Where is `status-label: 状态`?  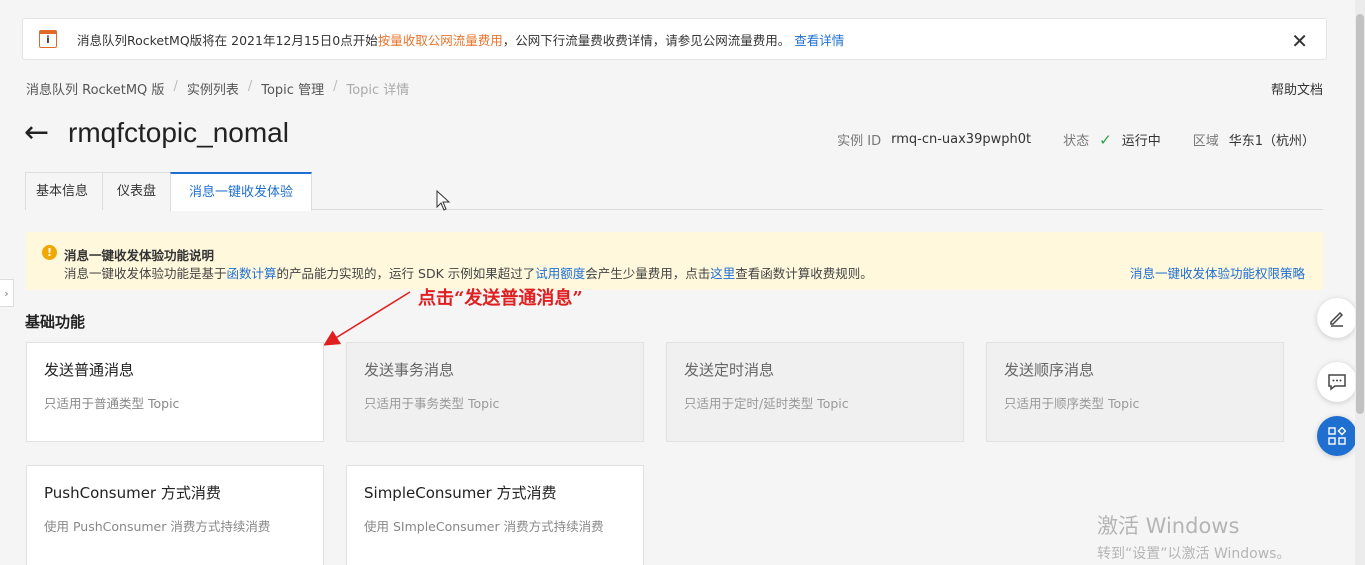
status-label: 状态 is located at coordinates (1076, 141).